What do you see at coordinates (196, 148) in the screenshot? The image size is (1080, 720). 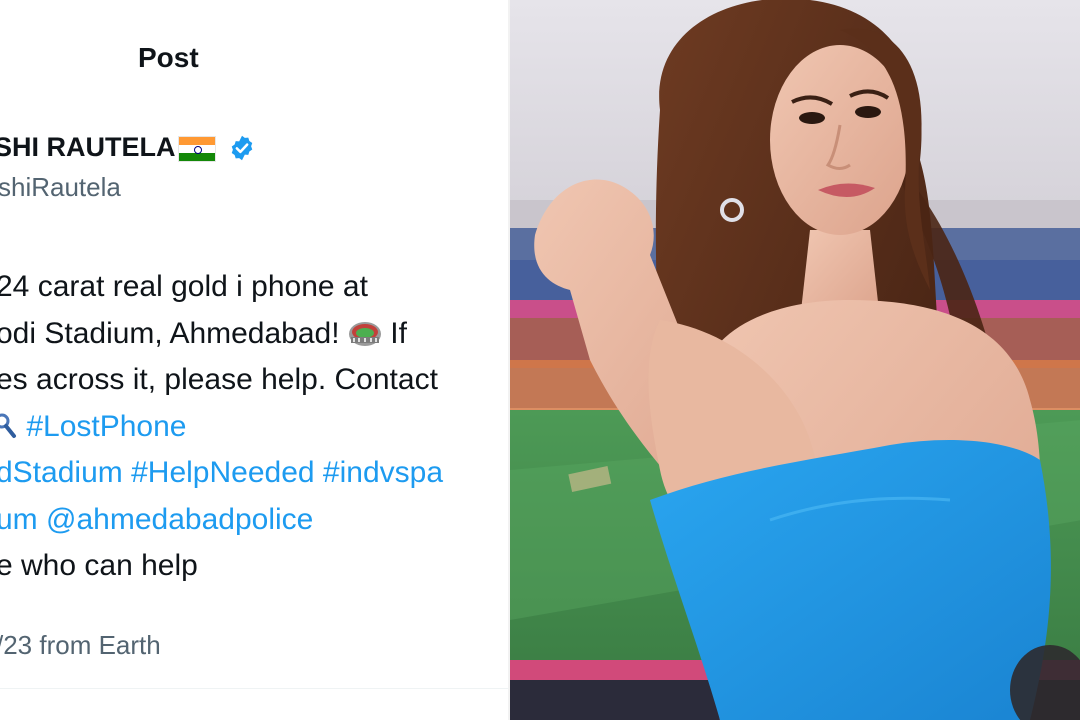 I see `india-flag-icon` at bounding box center [196, 148].